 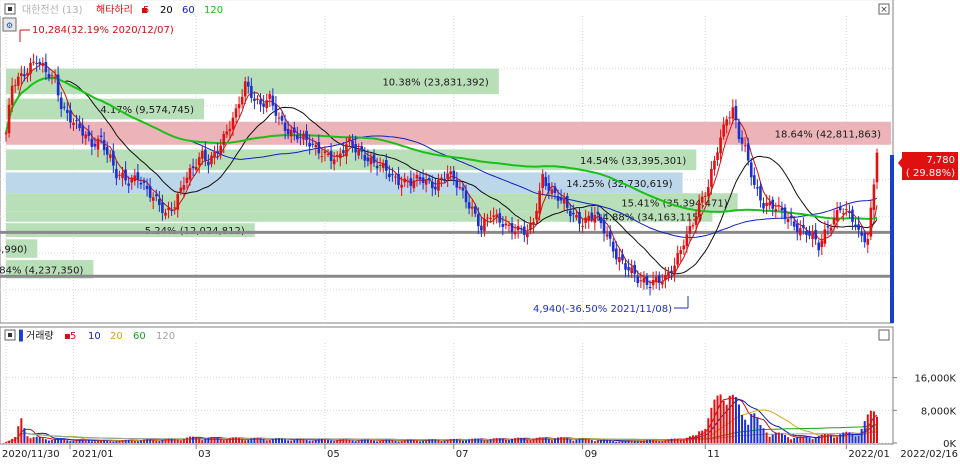 I want to click on scroll-indicator, so click(x=892, y=239).